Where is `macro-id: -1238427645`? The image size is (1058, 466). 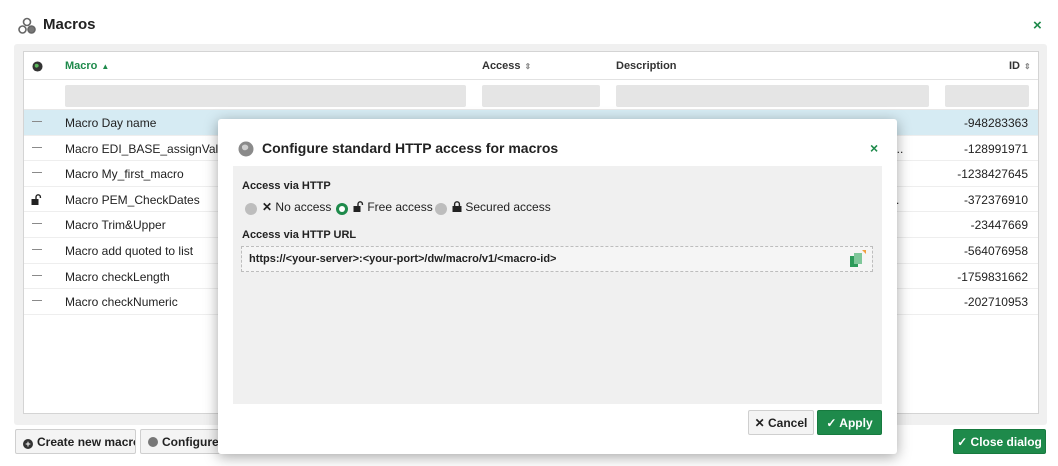 macro-id: -1238427645 is located at coordinates (992, 174).